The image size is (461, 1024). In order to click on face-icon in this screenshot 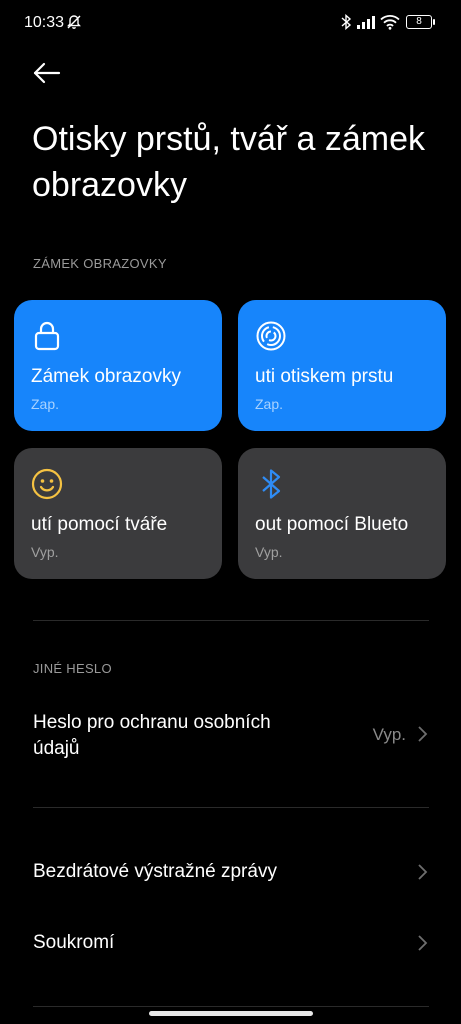, I will do `click(47, 484)`.